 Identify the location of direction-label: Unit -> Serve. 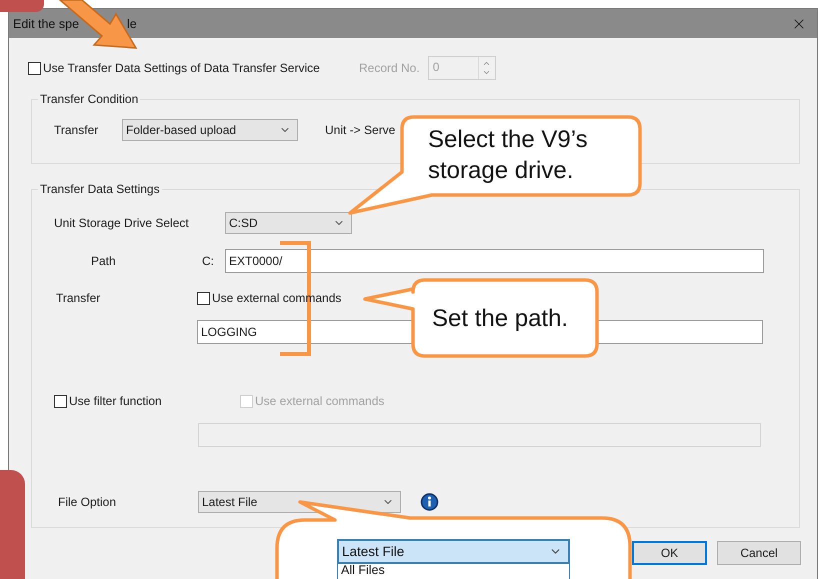
(360, 130).